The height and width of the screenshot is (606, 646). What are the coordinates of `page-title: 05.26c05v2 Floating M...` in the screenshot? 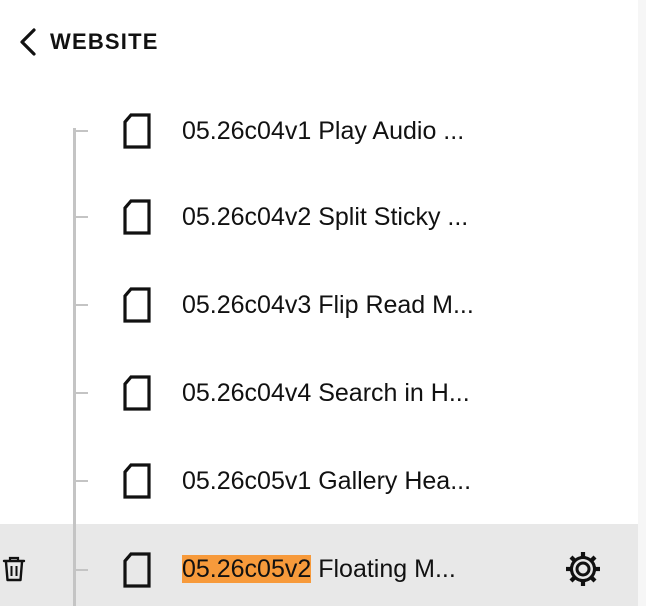 It's located at (319, 565).